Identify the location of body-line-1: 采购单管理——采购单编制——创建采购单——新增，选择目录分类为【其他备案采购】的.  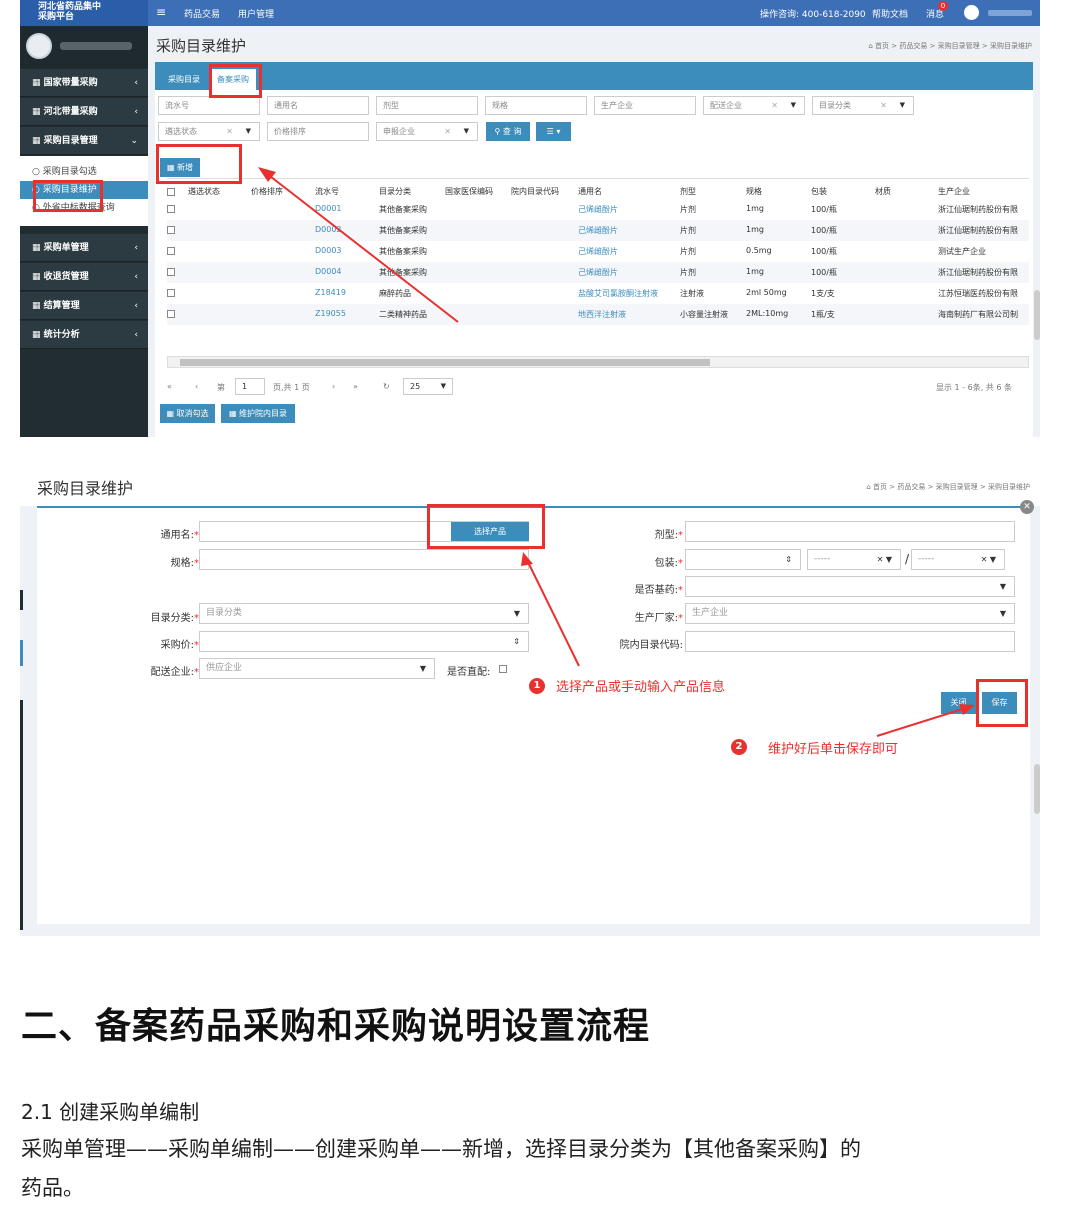
(441, 1149).